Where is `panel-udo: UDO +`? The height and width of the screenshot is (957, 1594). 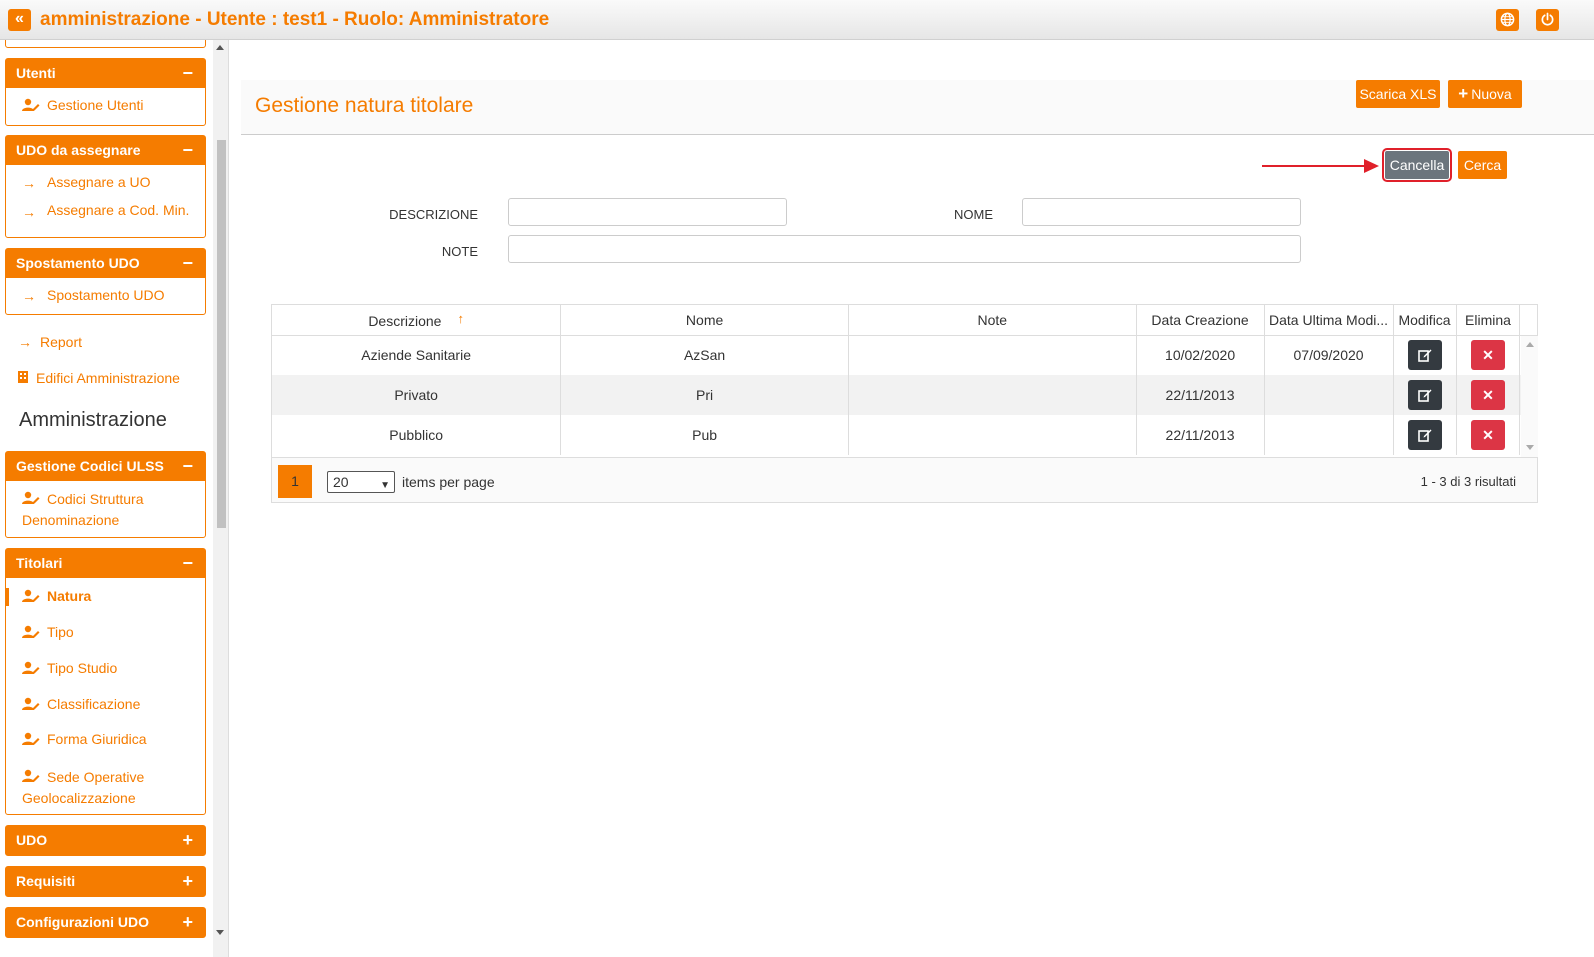
panel-udo: UDO + is located at coordinates (105, 840).